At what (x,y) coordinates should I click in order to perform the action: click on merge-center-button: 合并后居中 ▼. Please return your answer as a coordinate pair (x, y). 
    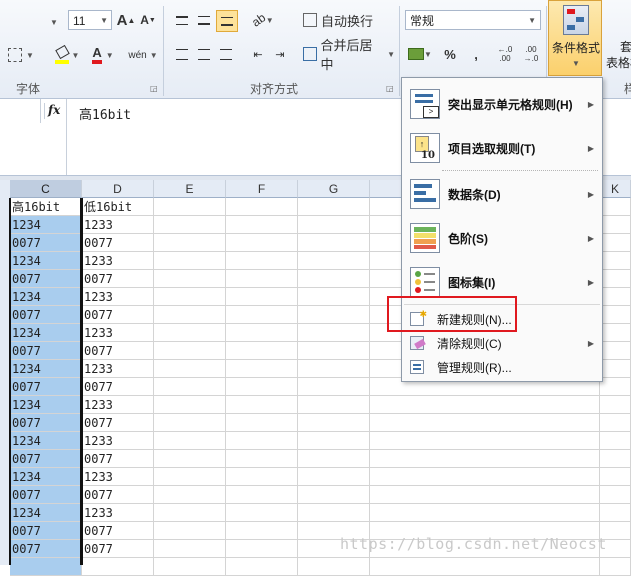
    Looking at the image, I should click on (349, 55).